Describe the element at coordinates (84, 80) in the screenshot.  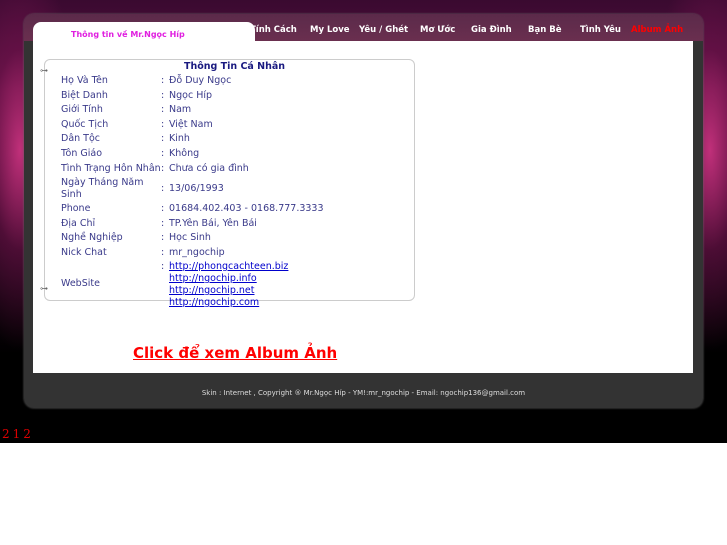
I see `row-label: Họ Và Tên` at that location.